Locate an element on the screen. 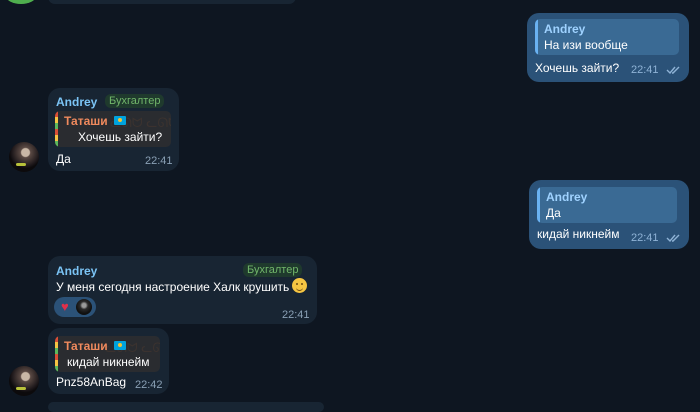  reply-preview: Andrey На изи вообще is located at coordinates (607, 37).